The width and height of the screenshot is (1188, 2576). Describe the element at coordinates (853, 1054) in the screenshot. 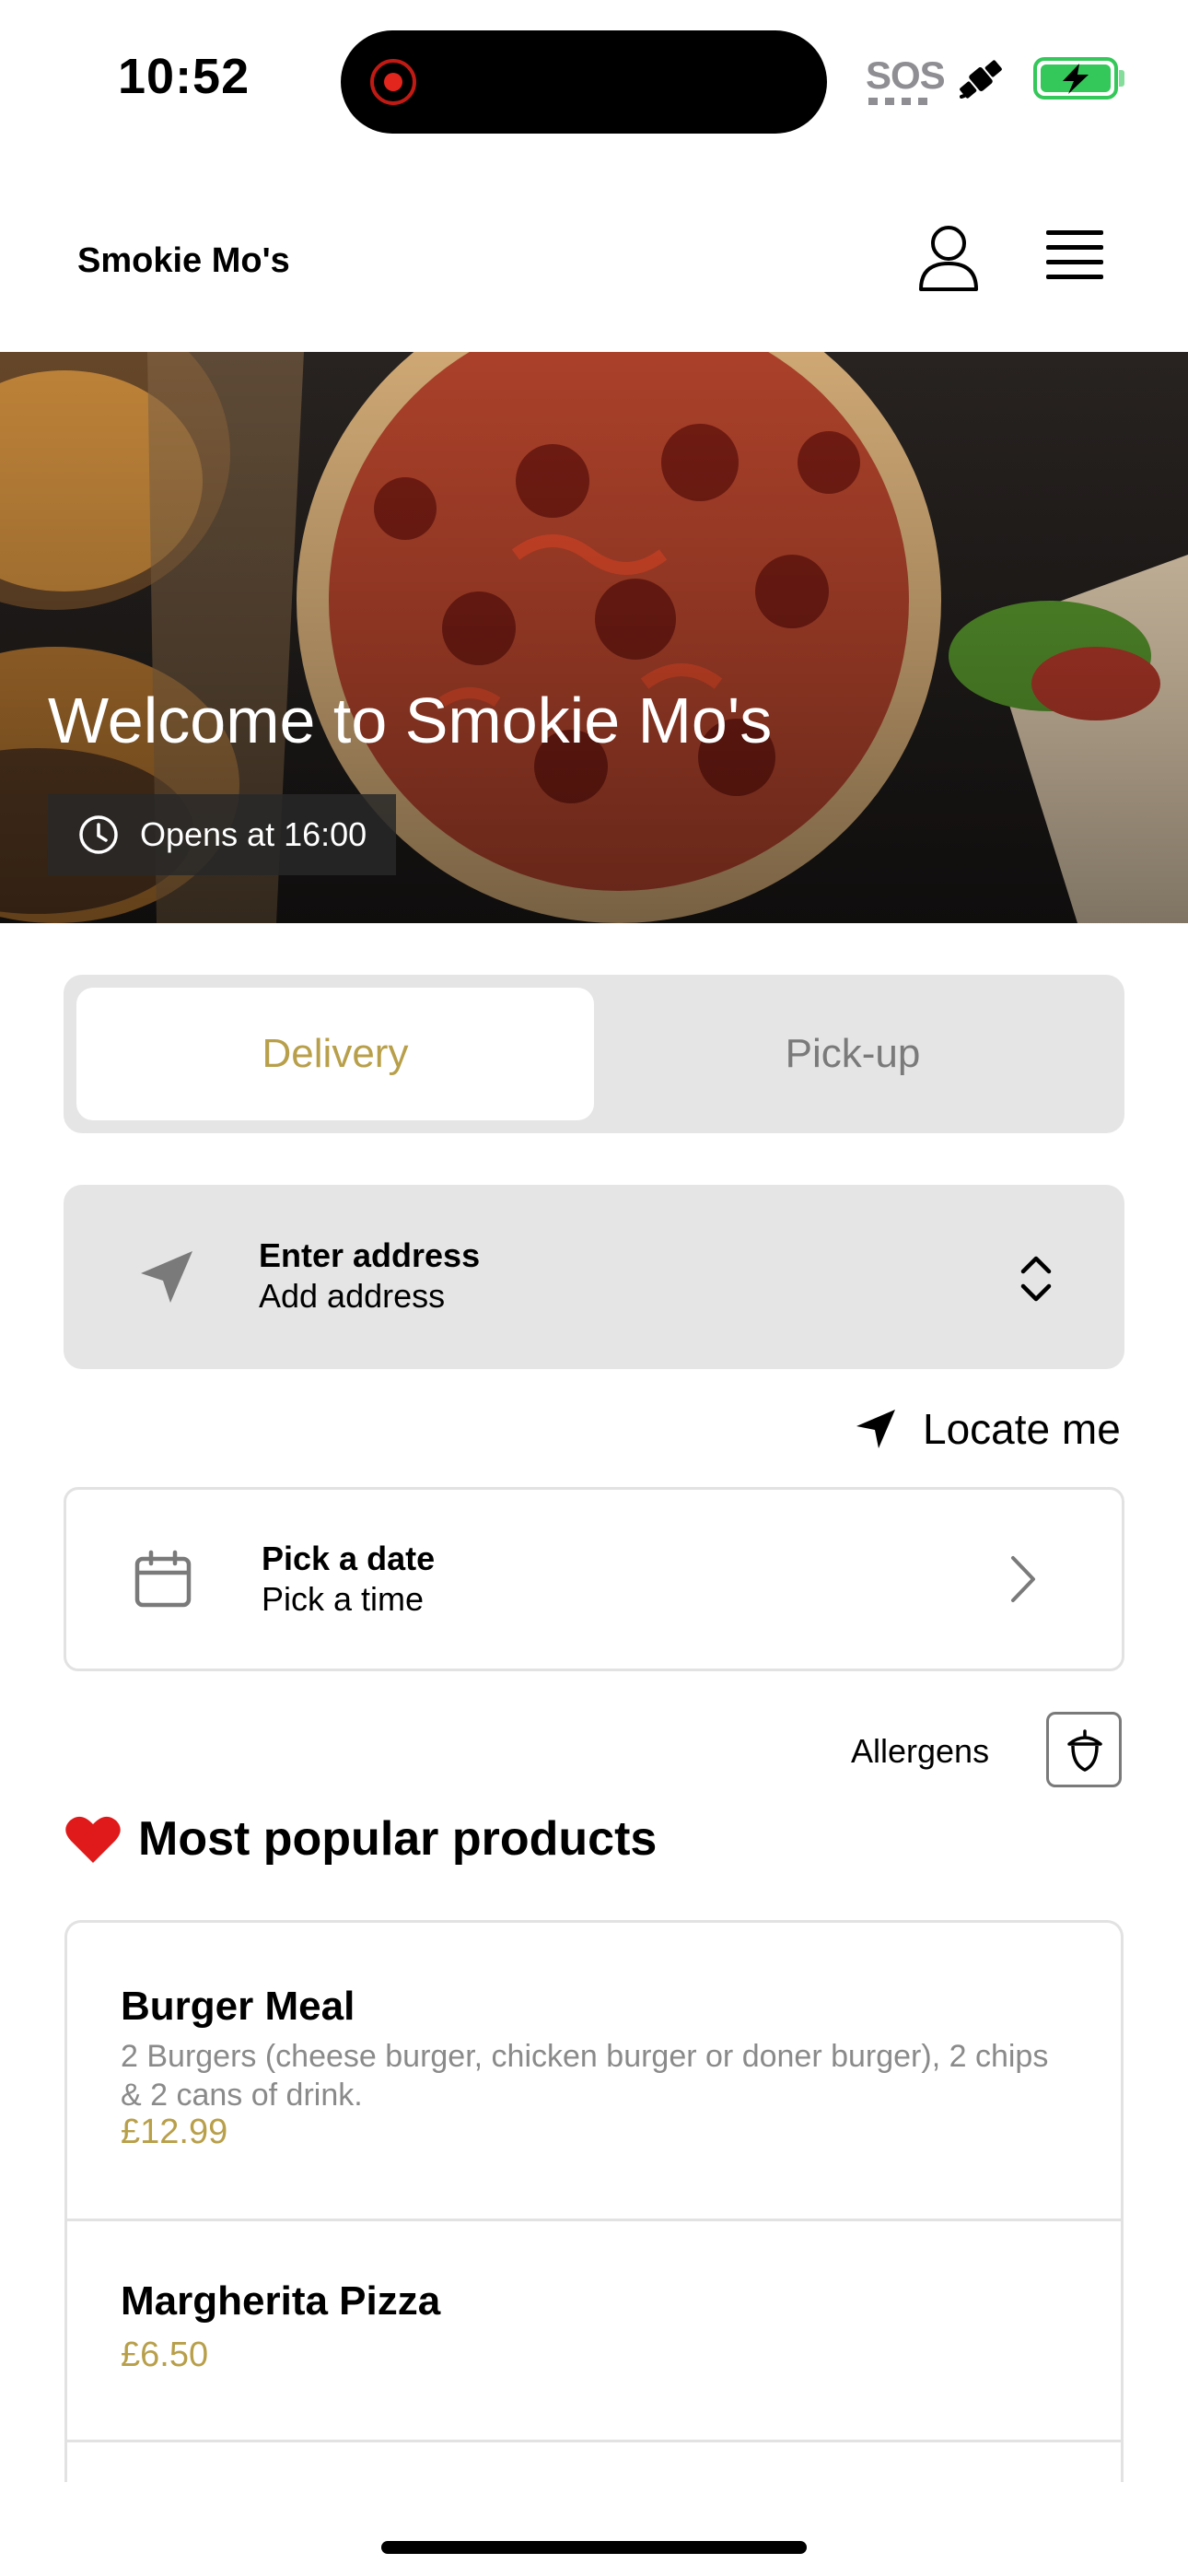

I see `tab-pickup: Pick-up` at that location.